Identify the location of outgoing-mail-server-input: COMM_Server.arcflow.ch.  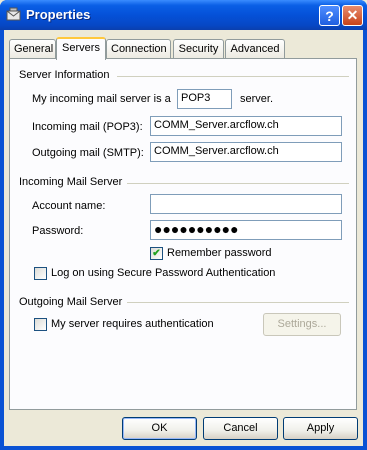
(246, 152).